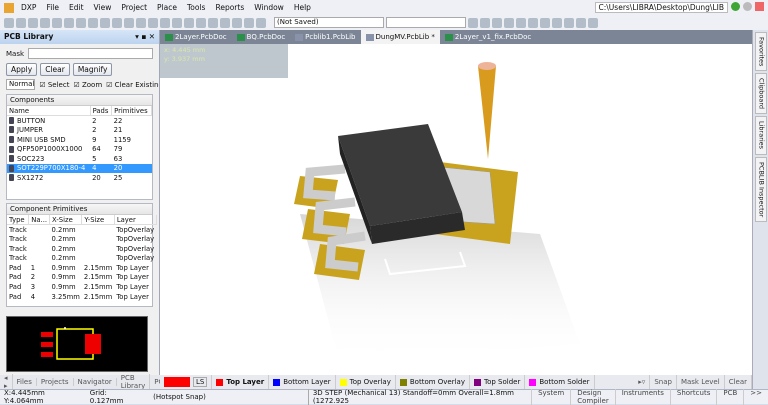  Describe the element at coordinates (241, 382) in the screenshot. I see `layer-tab: Top Layer` at that location.